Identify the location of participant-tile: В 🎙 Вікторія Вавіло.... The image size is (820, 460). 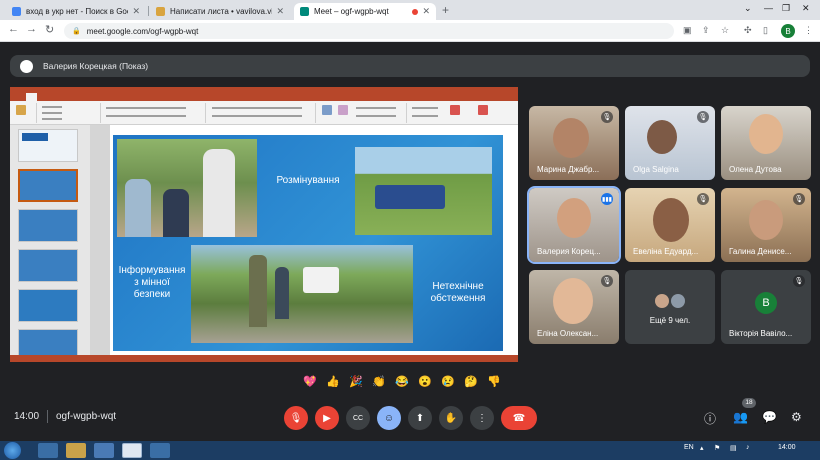
(766, 307).